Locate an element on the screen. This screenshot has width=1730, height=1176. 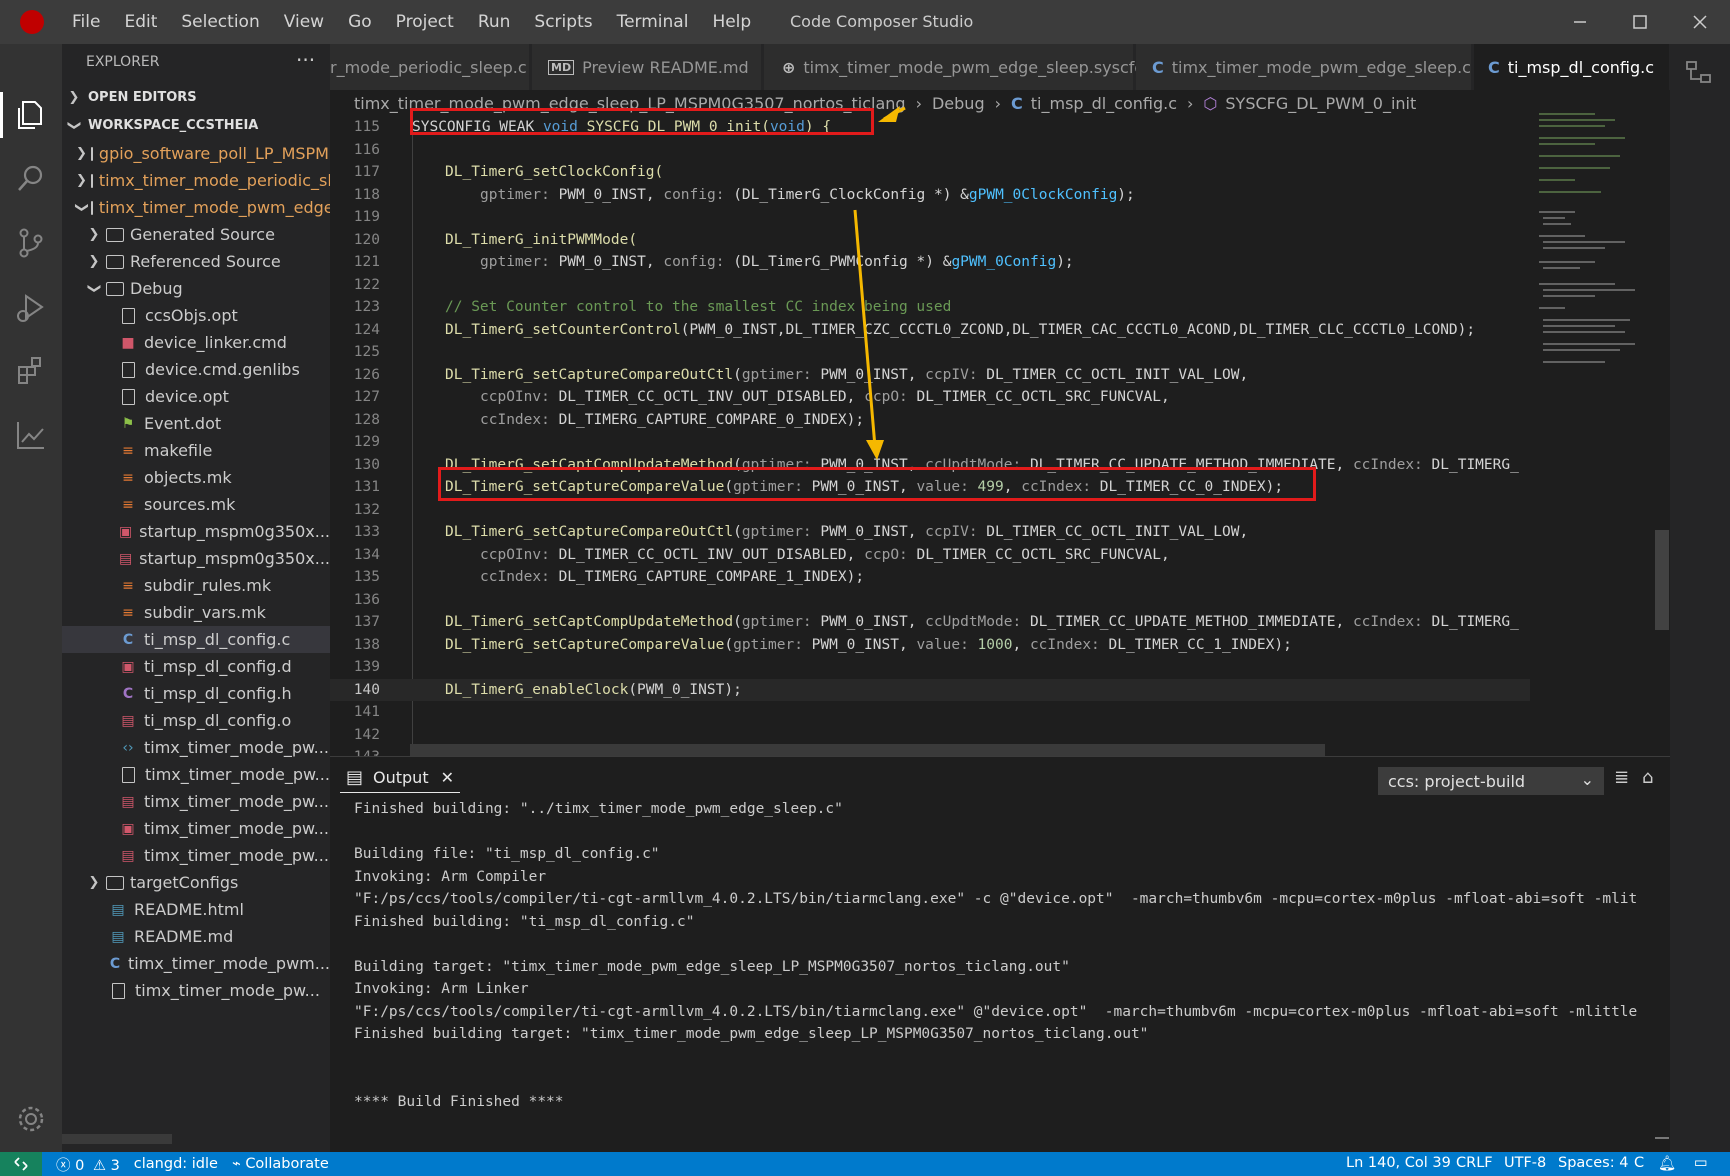
close-window-button is located at coordinates (1700, 22).